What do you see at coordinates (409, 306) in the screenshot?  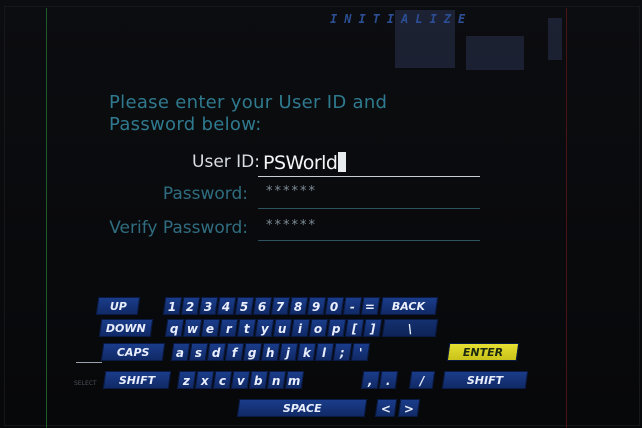 I see `key-back: BACK` at bounding box center [409, 306].